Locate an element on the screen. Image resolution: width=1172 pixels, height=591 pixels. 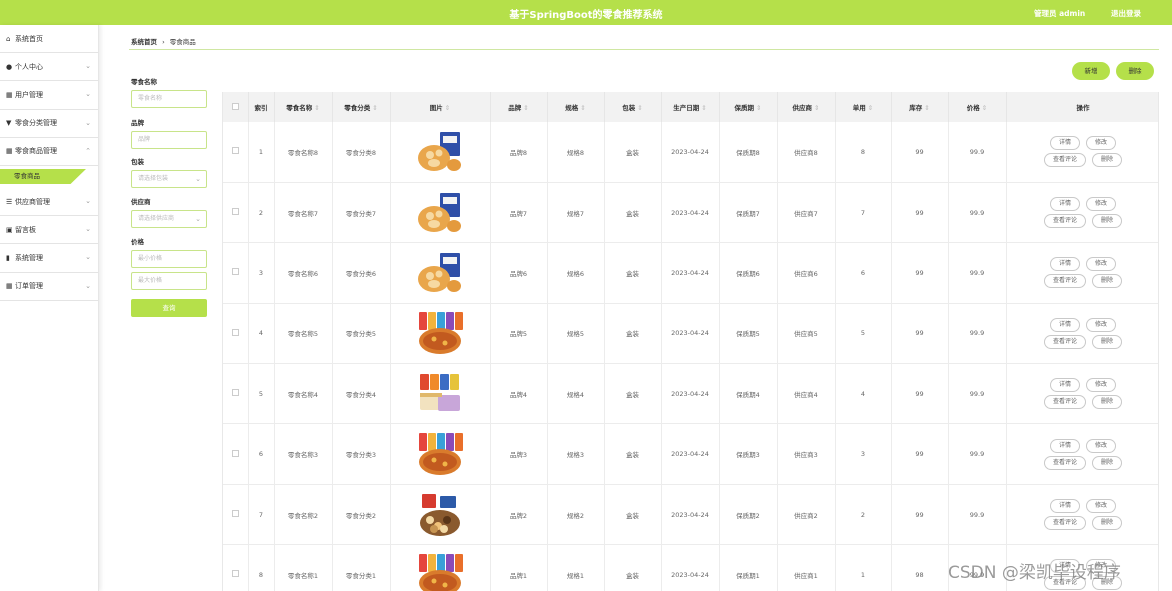
column-header: 供应商 ⇕ is located at coordinates (806, 107).